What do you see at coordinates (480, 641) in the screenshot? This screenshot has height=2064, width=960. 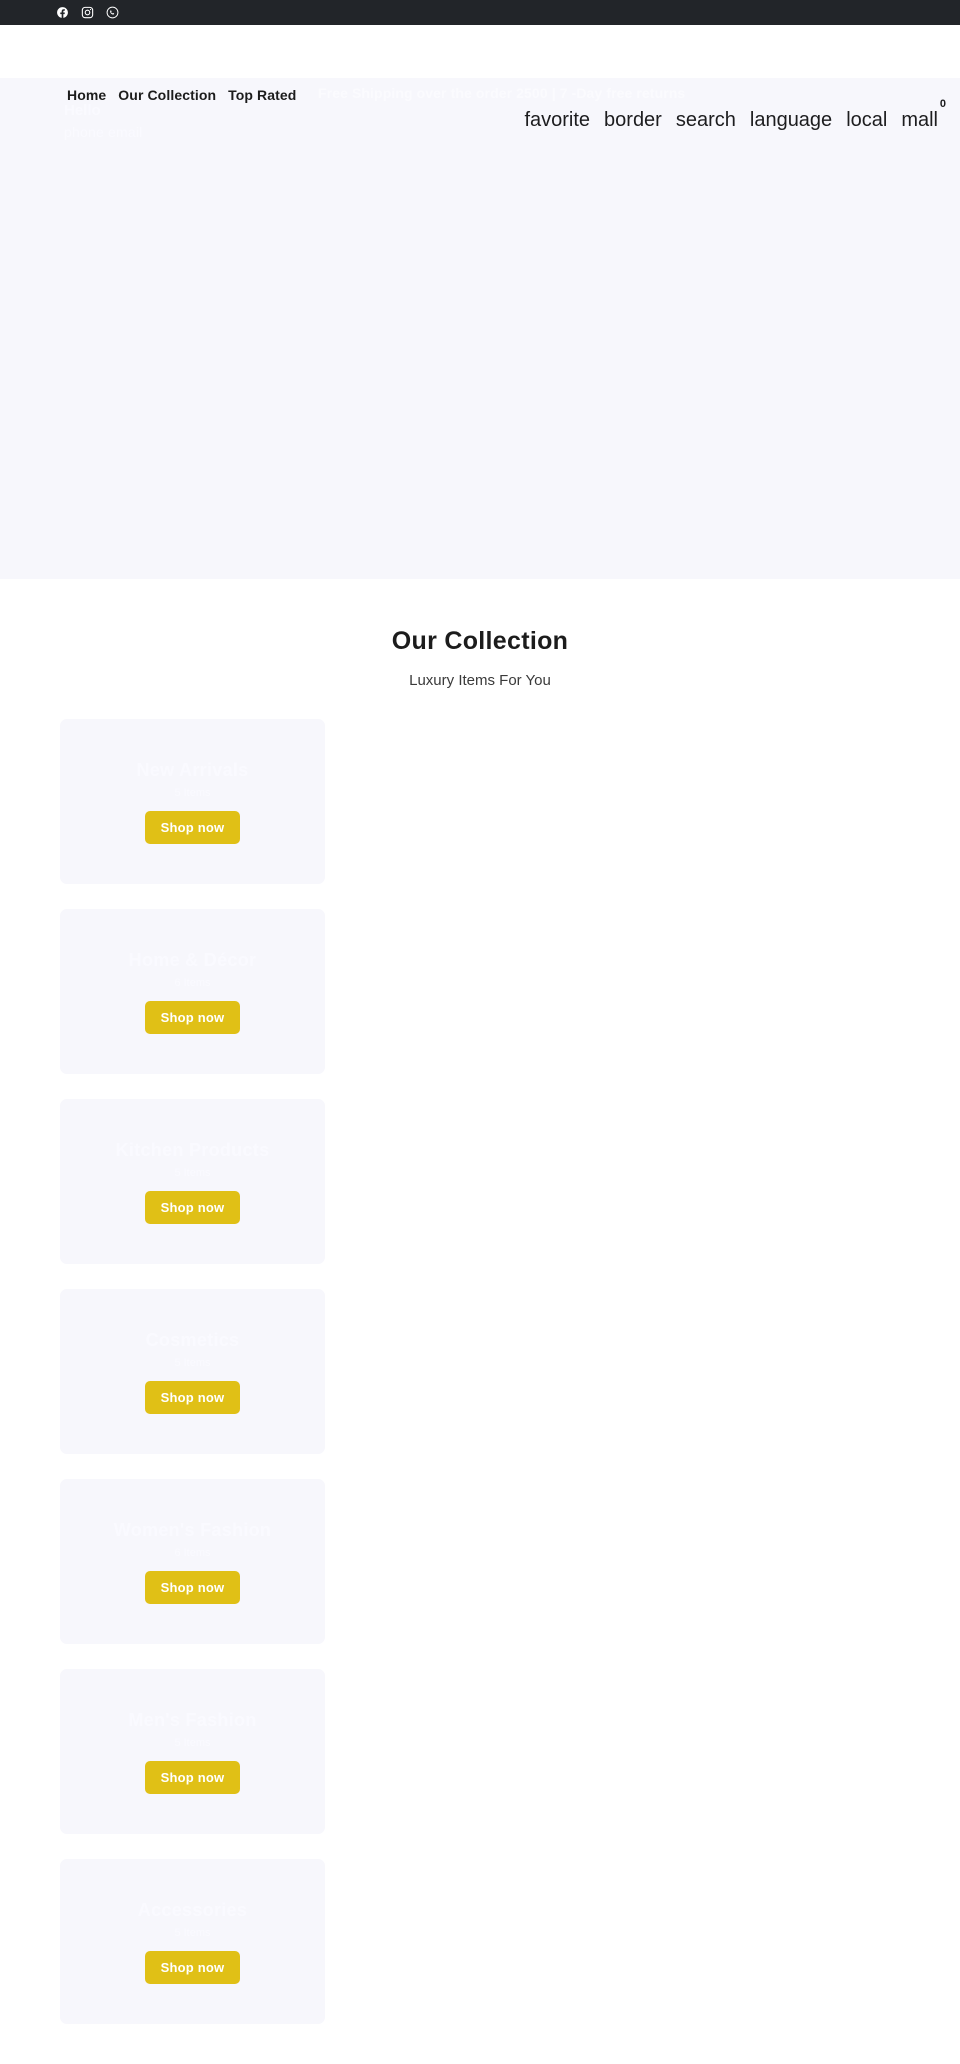 I see `section-title: Our Collection` at bounding box center [480, 641].